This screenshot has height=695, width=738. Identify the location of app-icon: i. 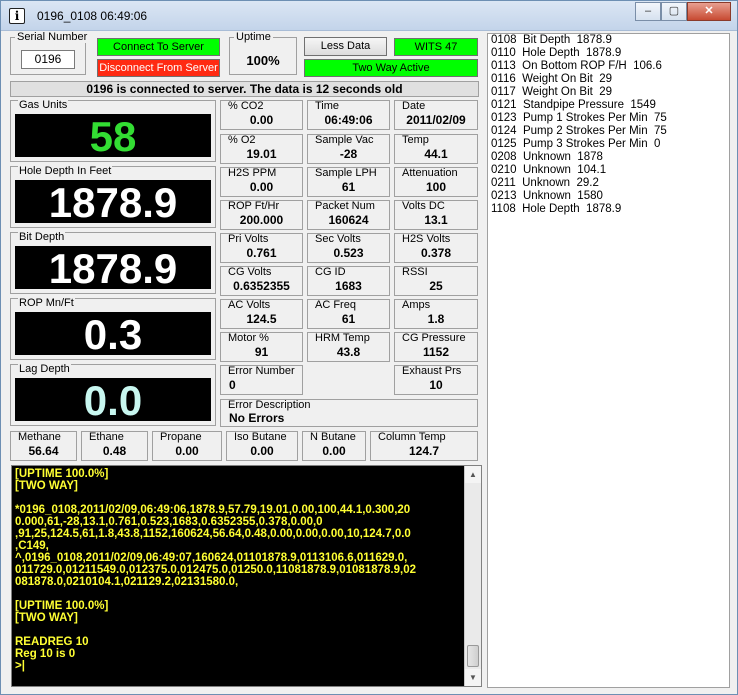
(17, 16).